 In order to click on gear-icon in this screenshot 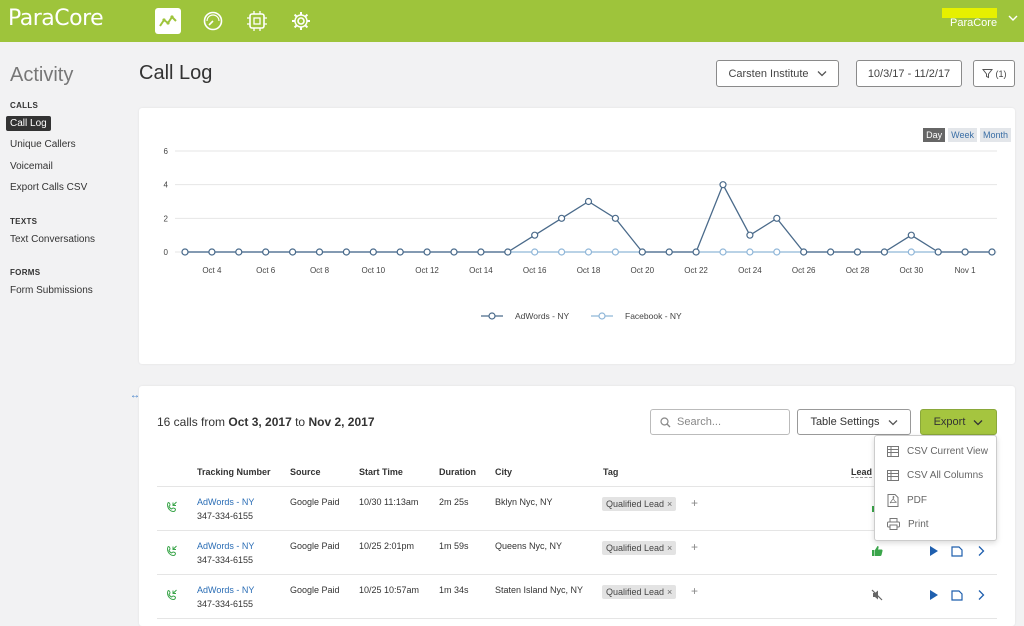, I will do `click(301, 21)`.